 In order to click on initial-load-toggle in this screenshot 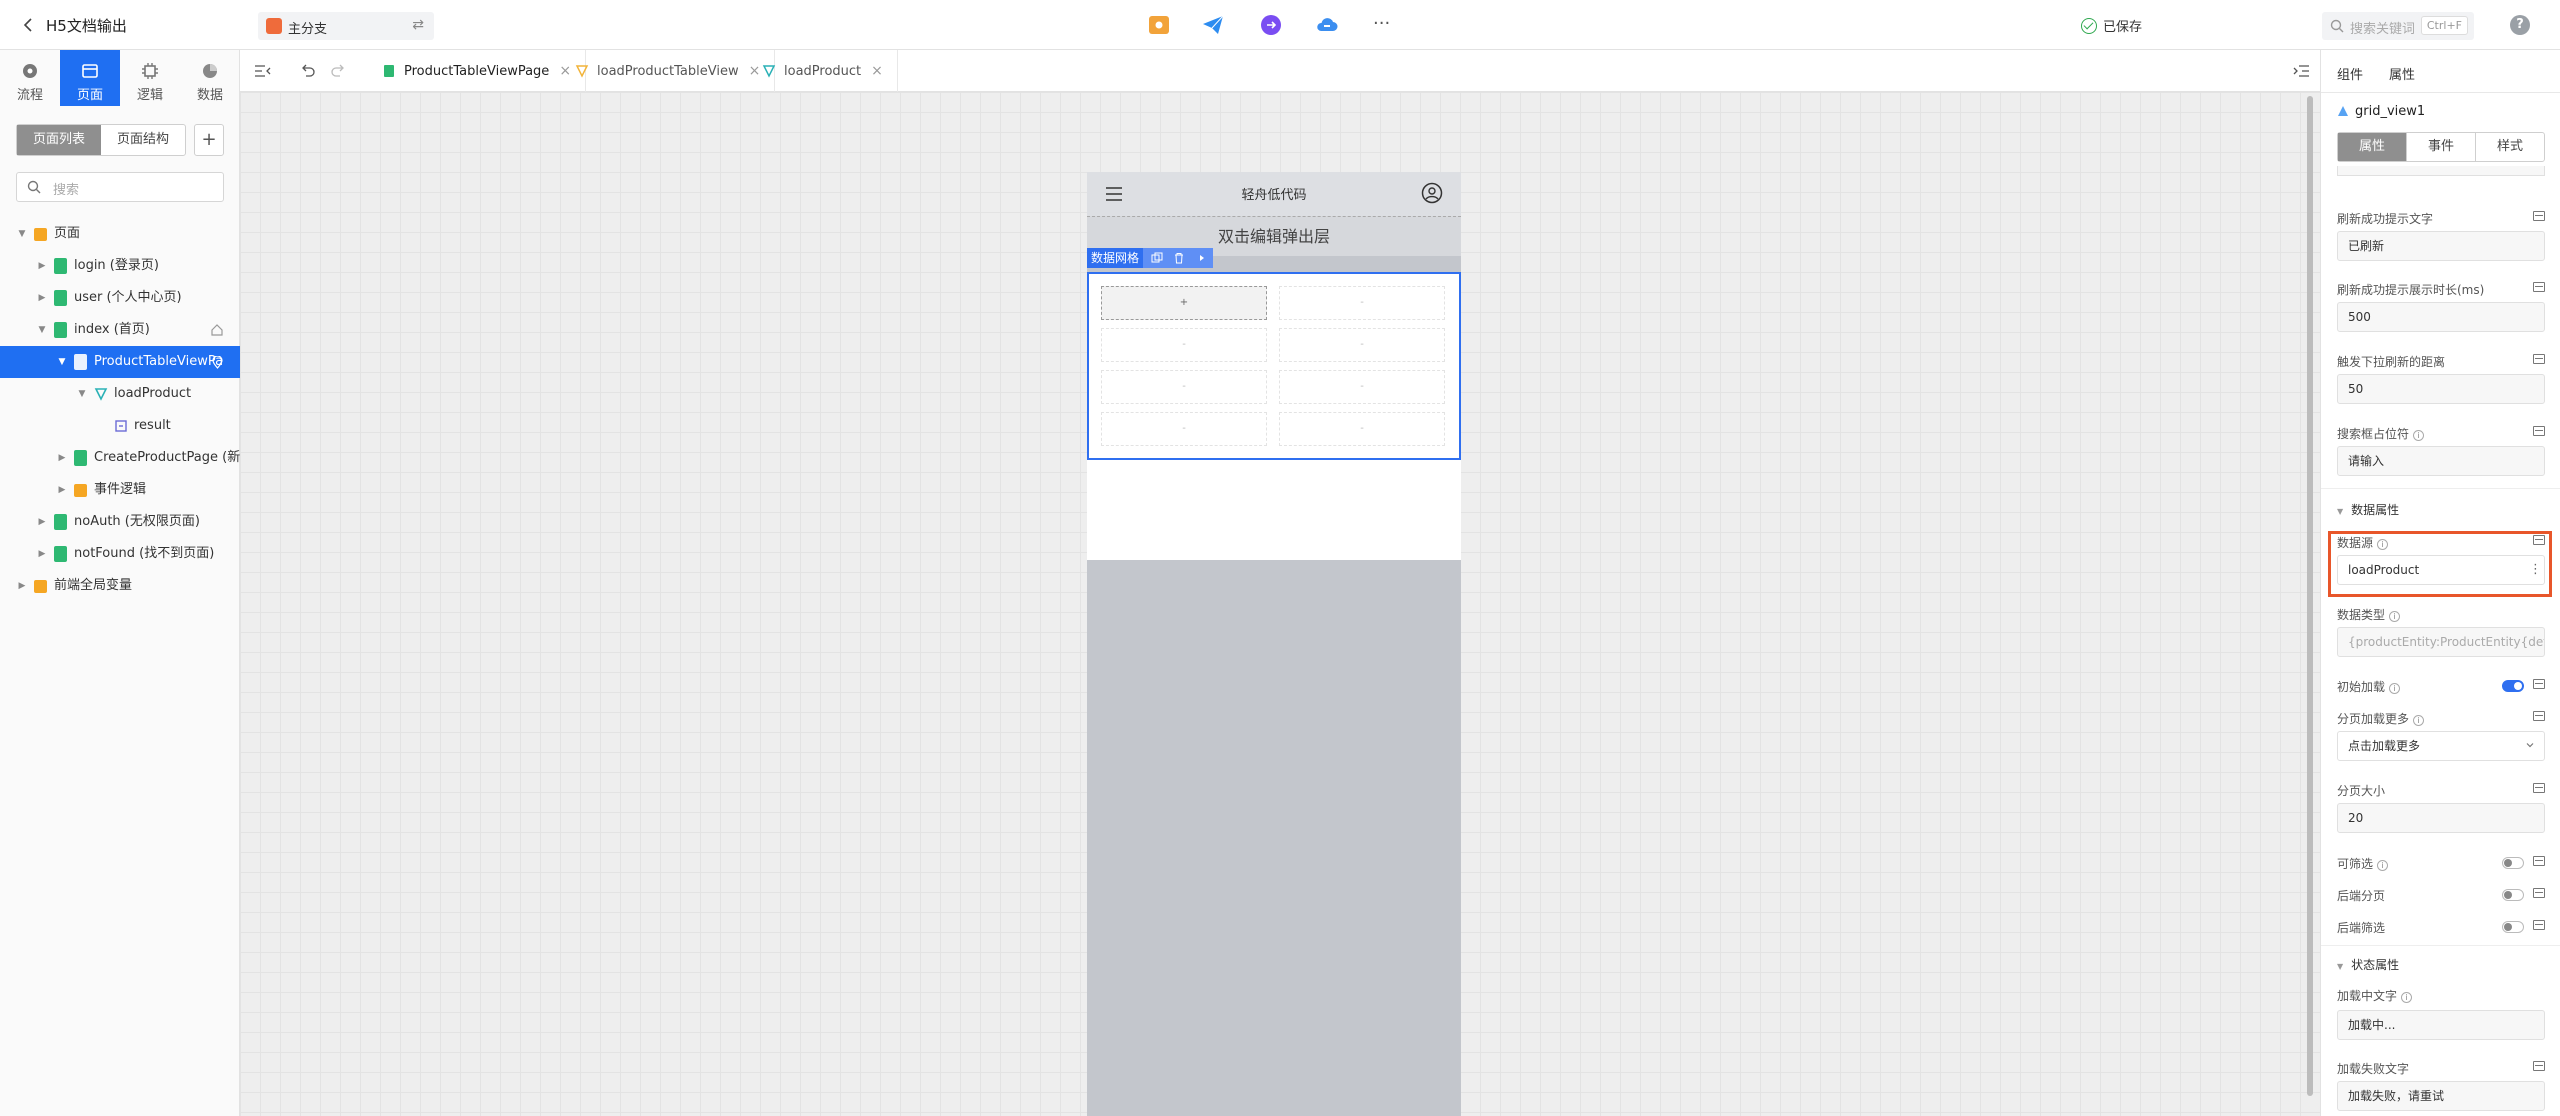, I will do `click(2513, 686)`.